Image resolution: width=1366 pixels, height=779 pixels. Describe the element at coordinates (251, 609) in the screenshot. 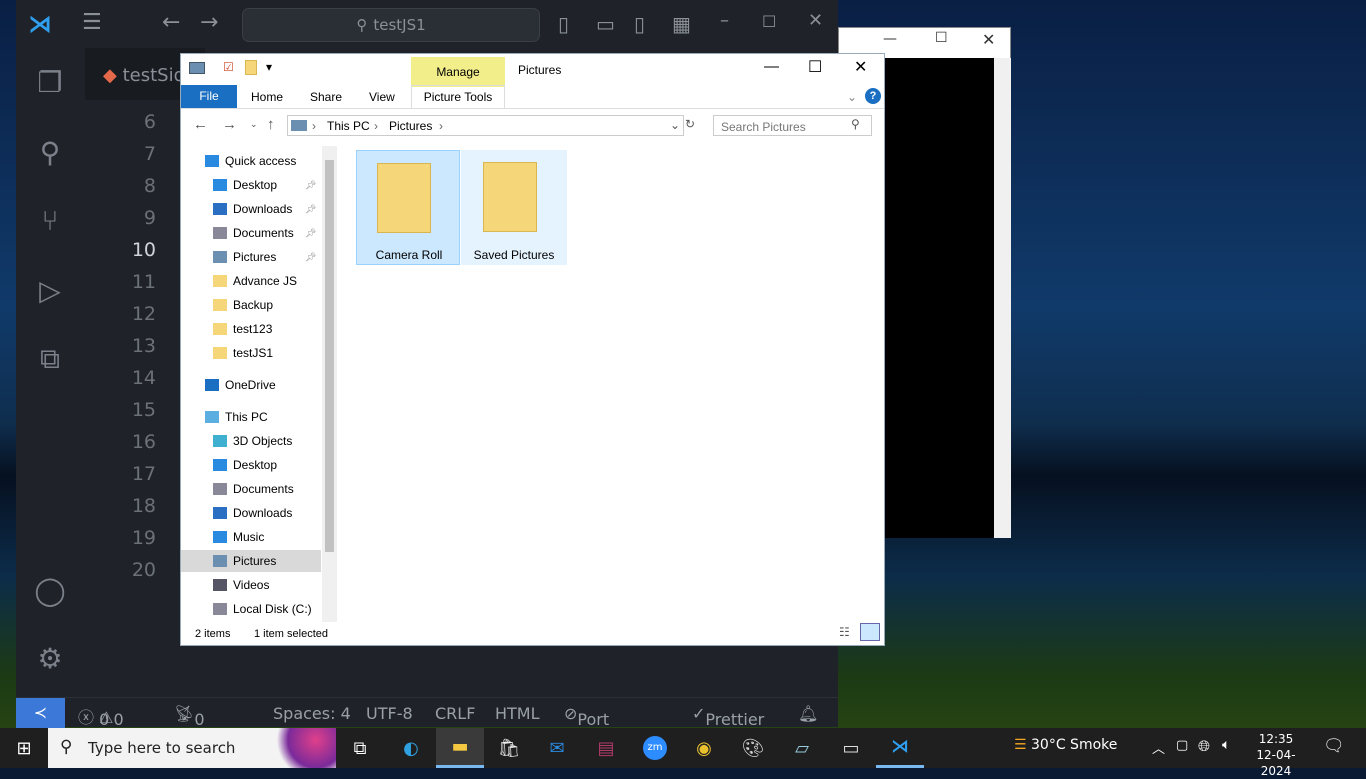

I see `nav-item: Local Disk (C:)` at that location.